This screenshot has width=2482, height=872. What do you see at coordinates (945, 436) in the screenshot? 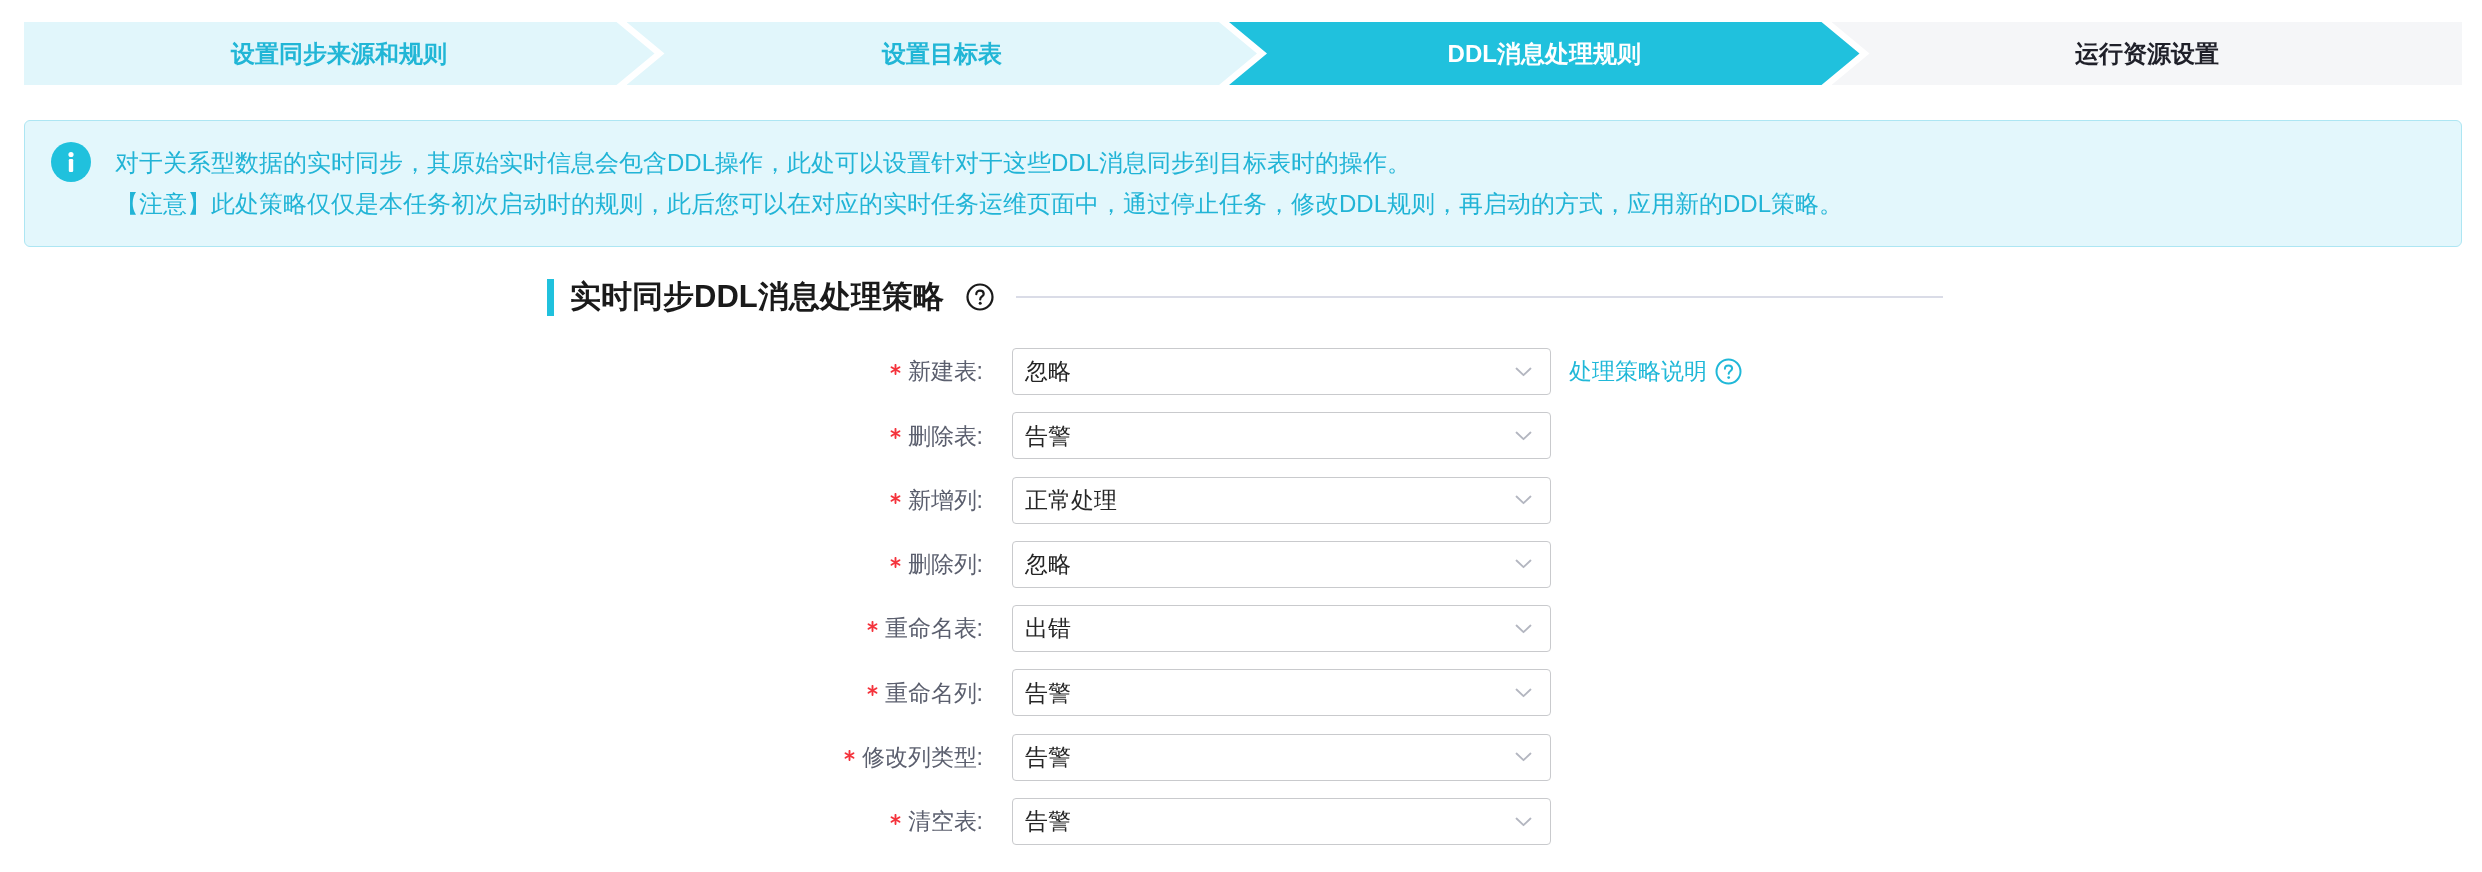
I see `field-label: 删除表:` at bounding box center [945, 436].